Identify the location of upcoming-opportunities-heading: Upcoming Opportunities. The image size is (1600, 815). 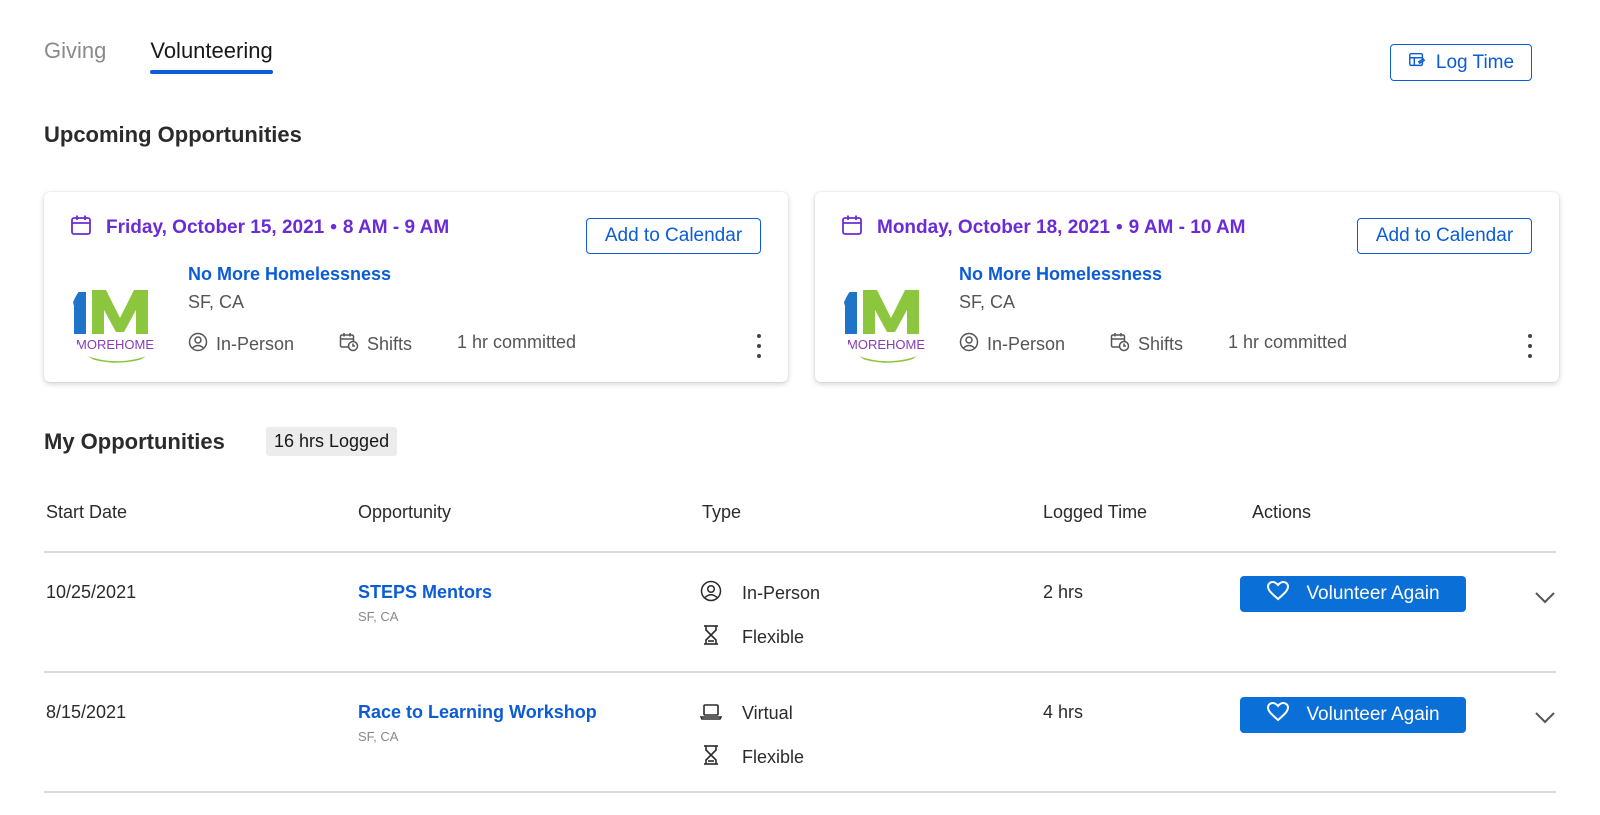
(173, 134).